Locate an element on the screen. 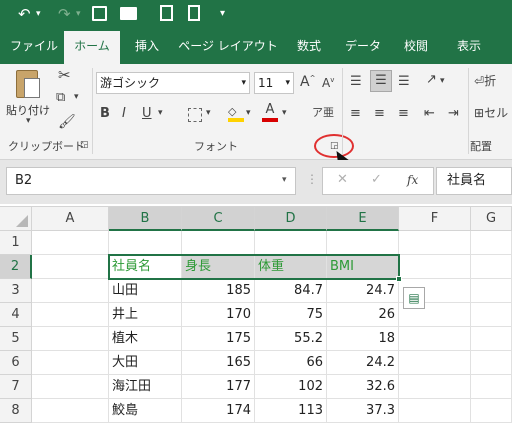 The image size is (512, 438). copy-dropdown-icon: ▾ is located at coordinates (76, 97).